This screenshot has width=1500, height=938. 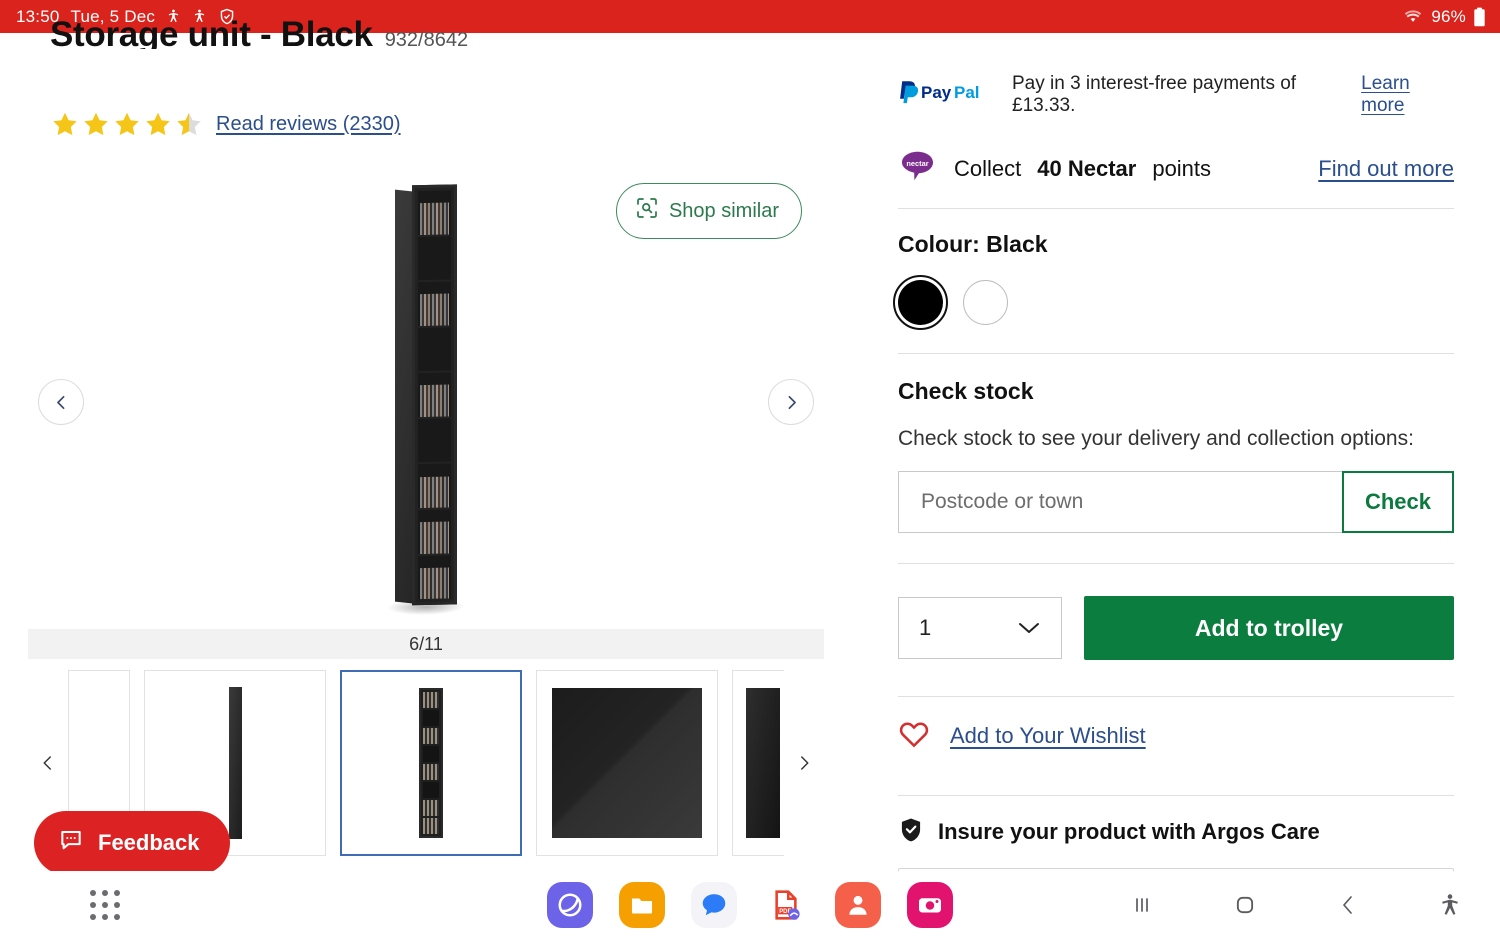 I want to click on read-reviews-link: Read reviews (2330), so click(x=308, y=124).